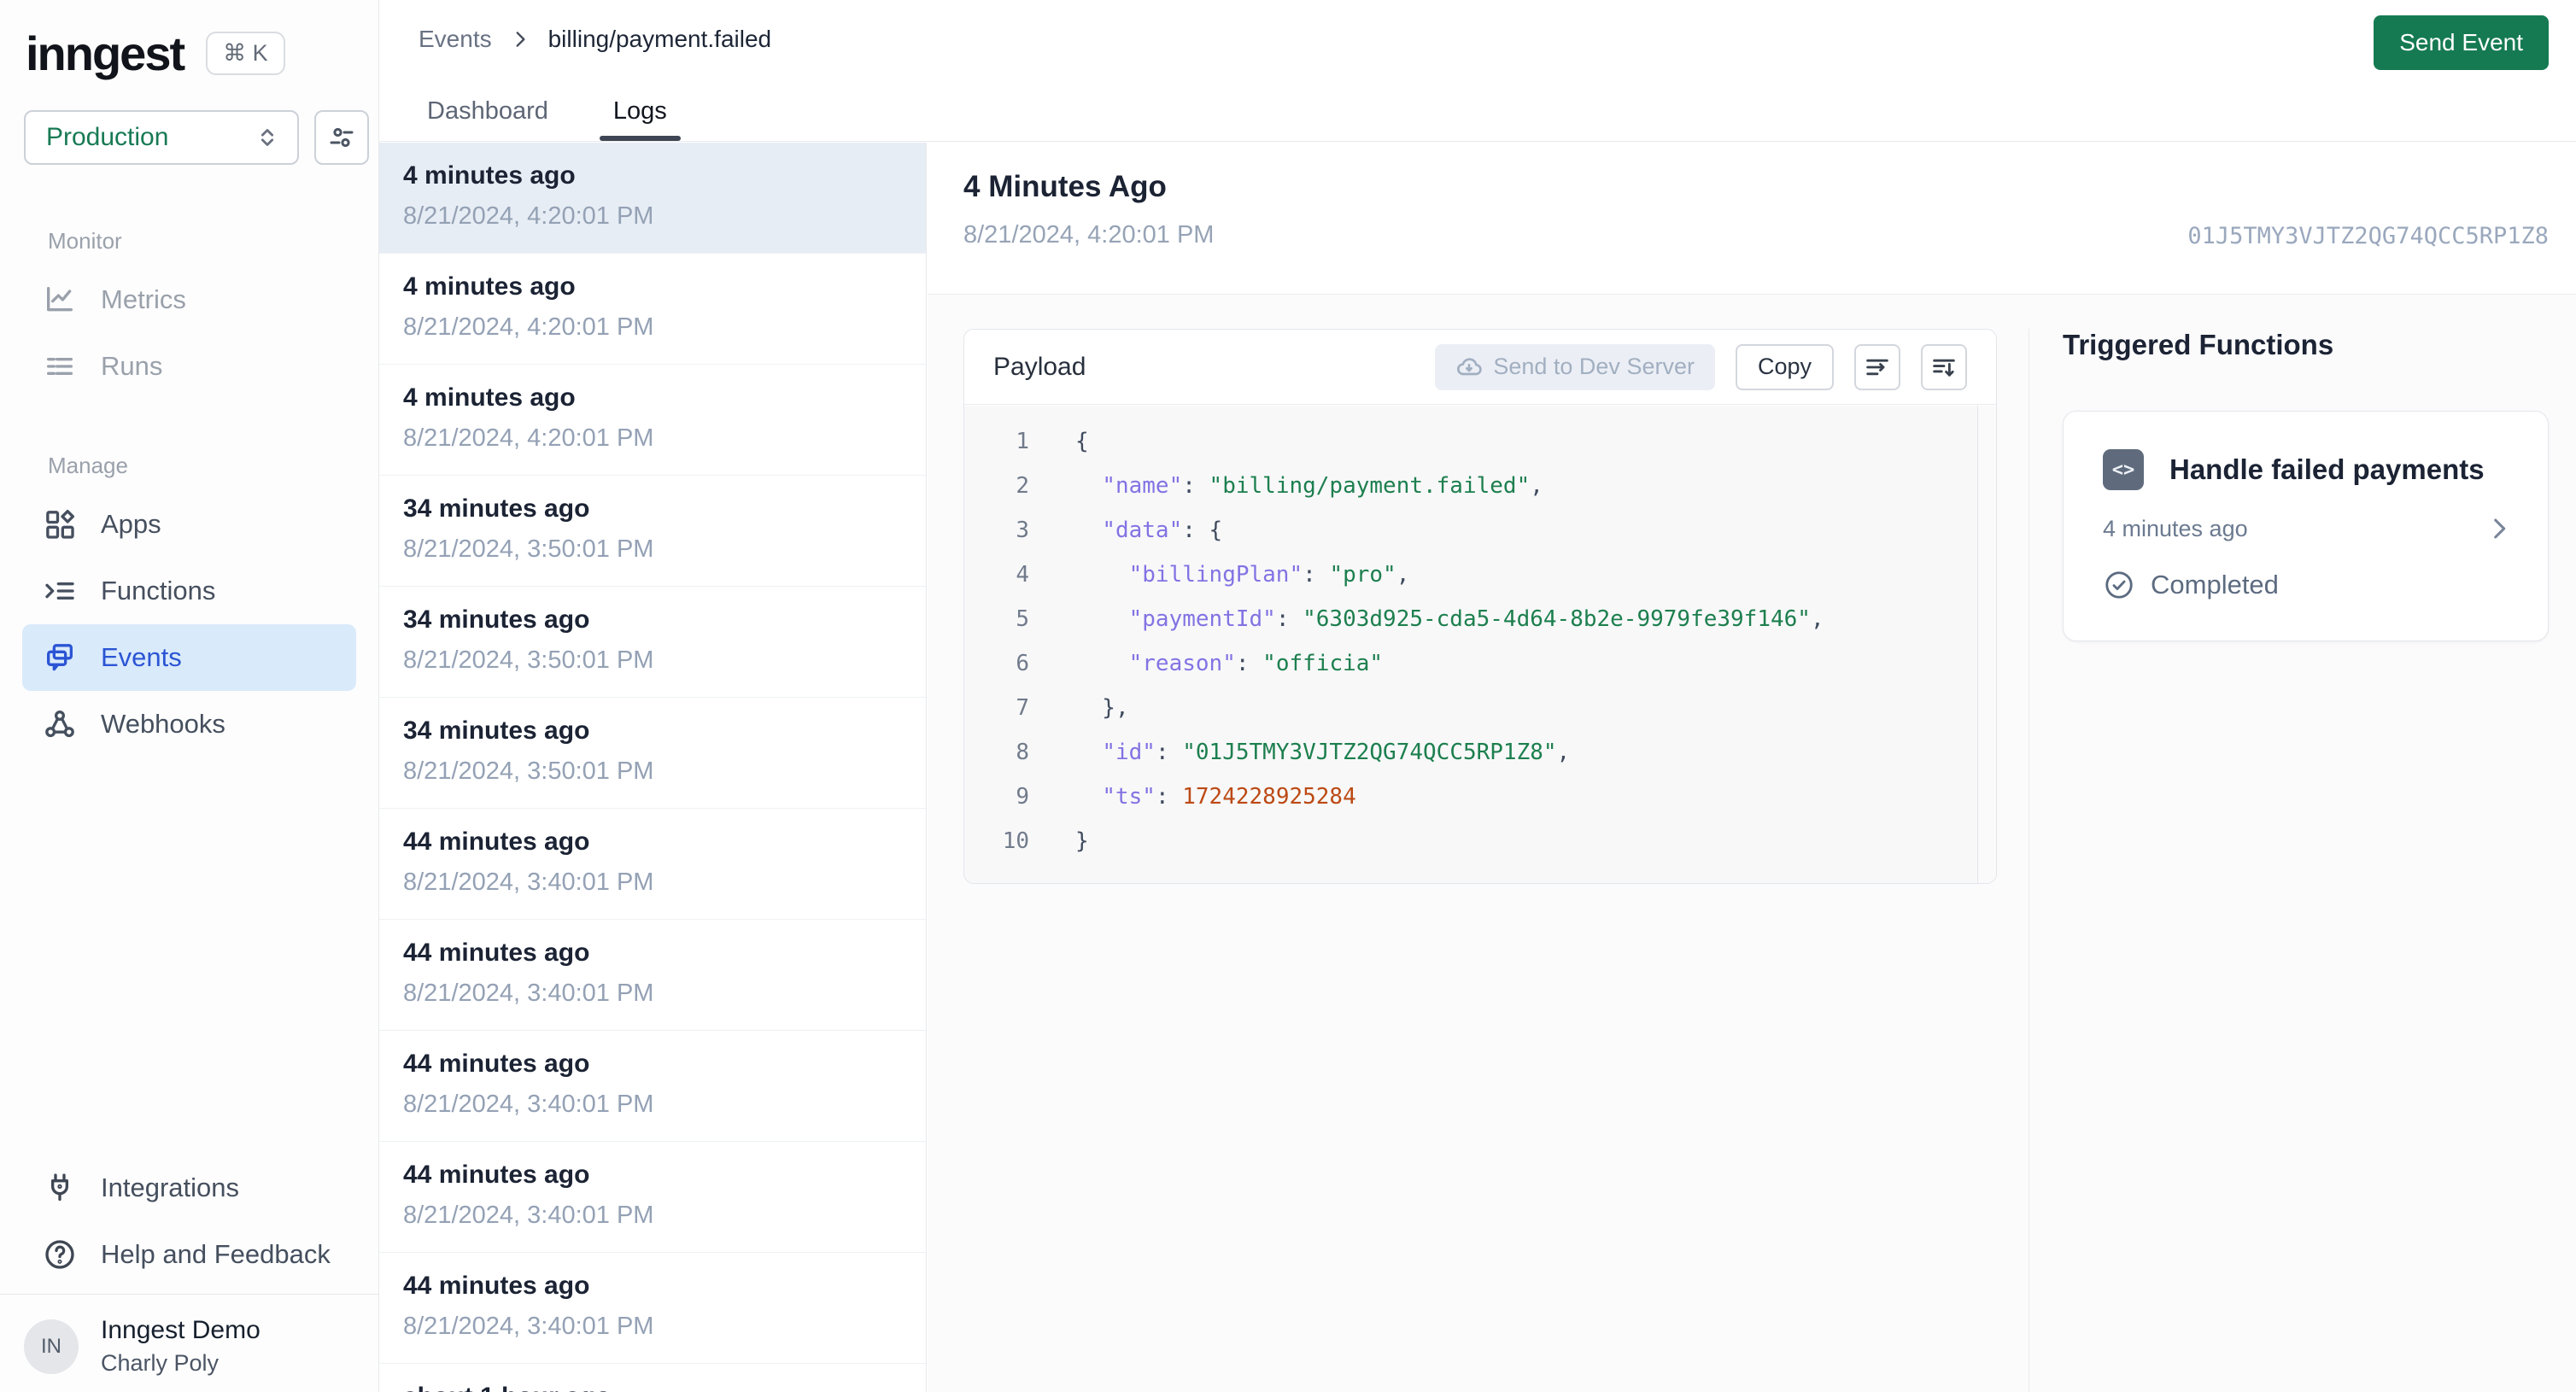 This screenshot has width=2576, height=1392. Describe the element at coordinates (132, 366) in the screenshot. I see `sidebar-item-label: Runs` at that location.